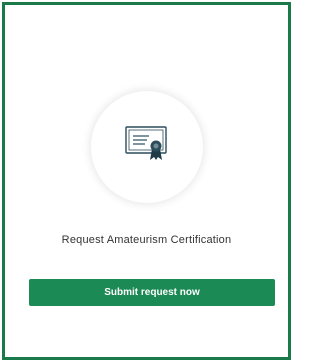 The image size is (320, 363). What do you see at coordinates (146, 240) in the screenshot?
I see `card-title: Request Amateurism Certification` at bounding box center [146, 240].